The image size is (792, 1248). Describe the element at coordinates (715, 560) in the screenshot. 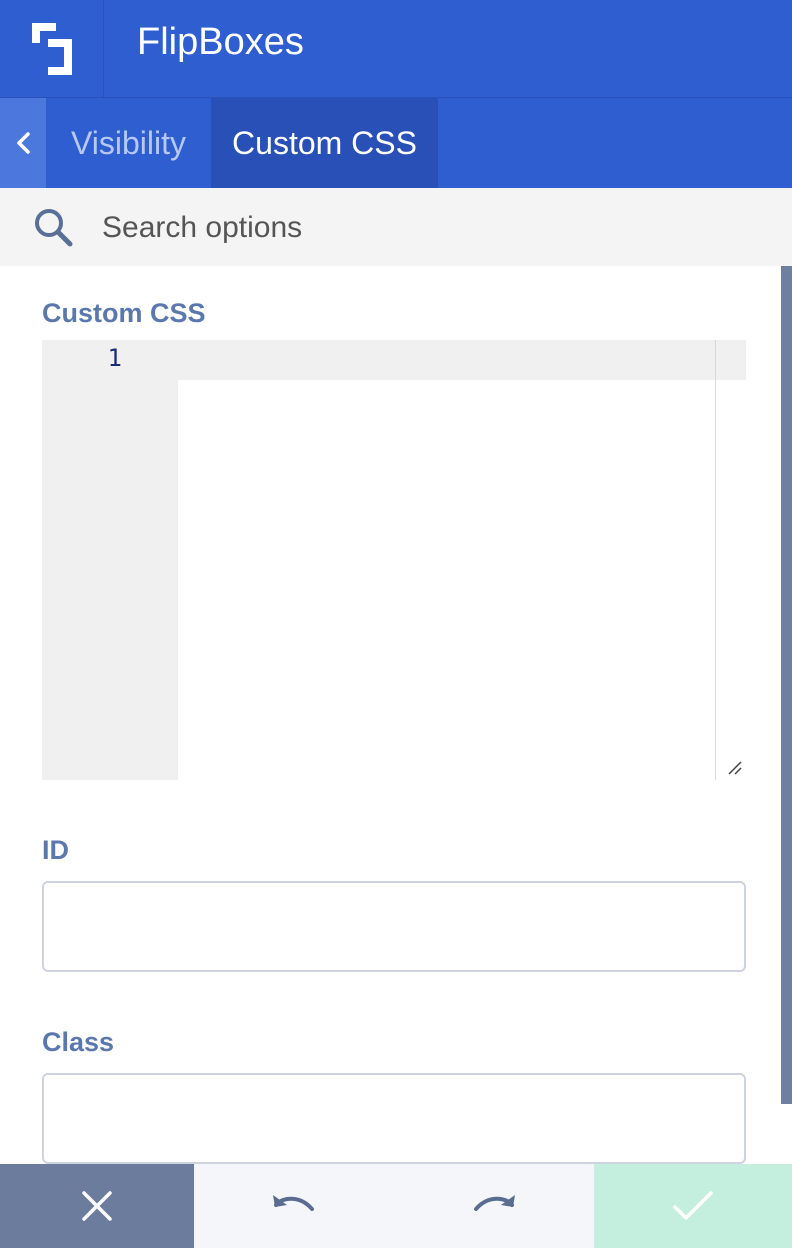

I see `editor-divider` at that location.